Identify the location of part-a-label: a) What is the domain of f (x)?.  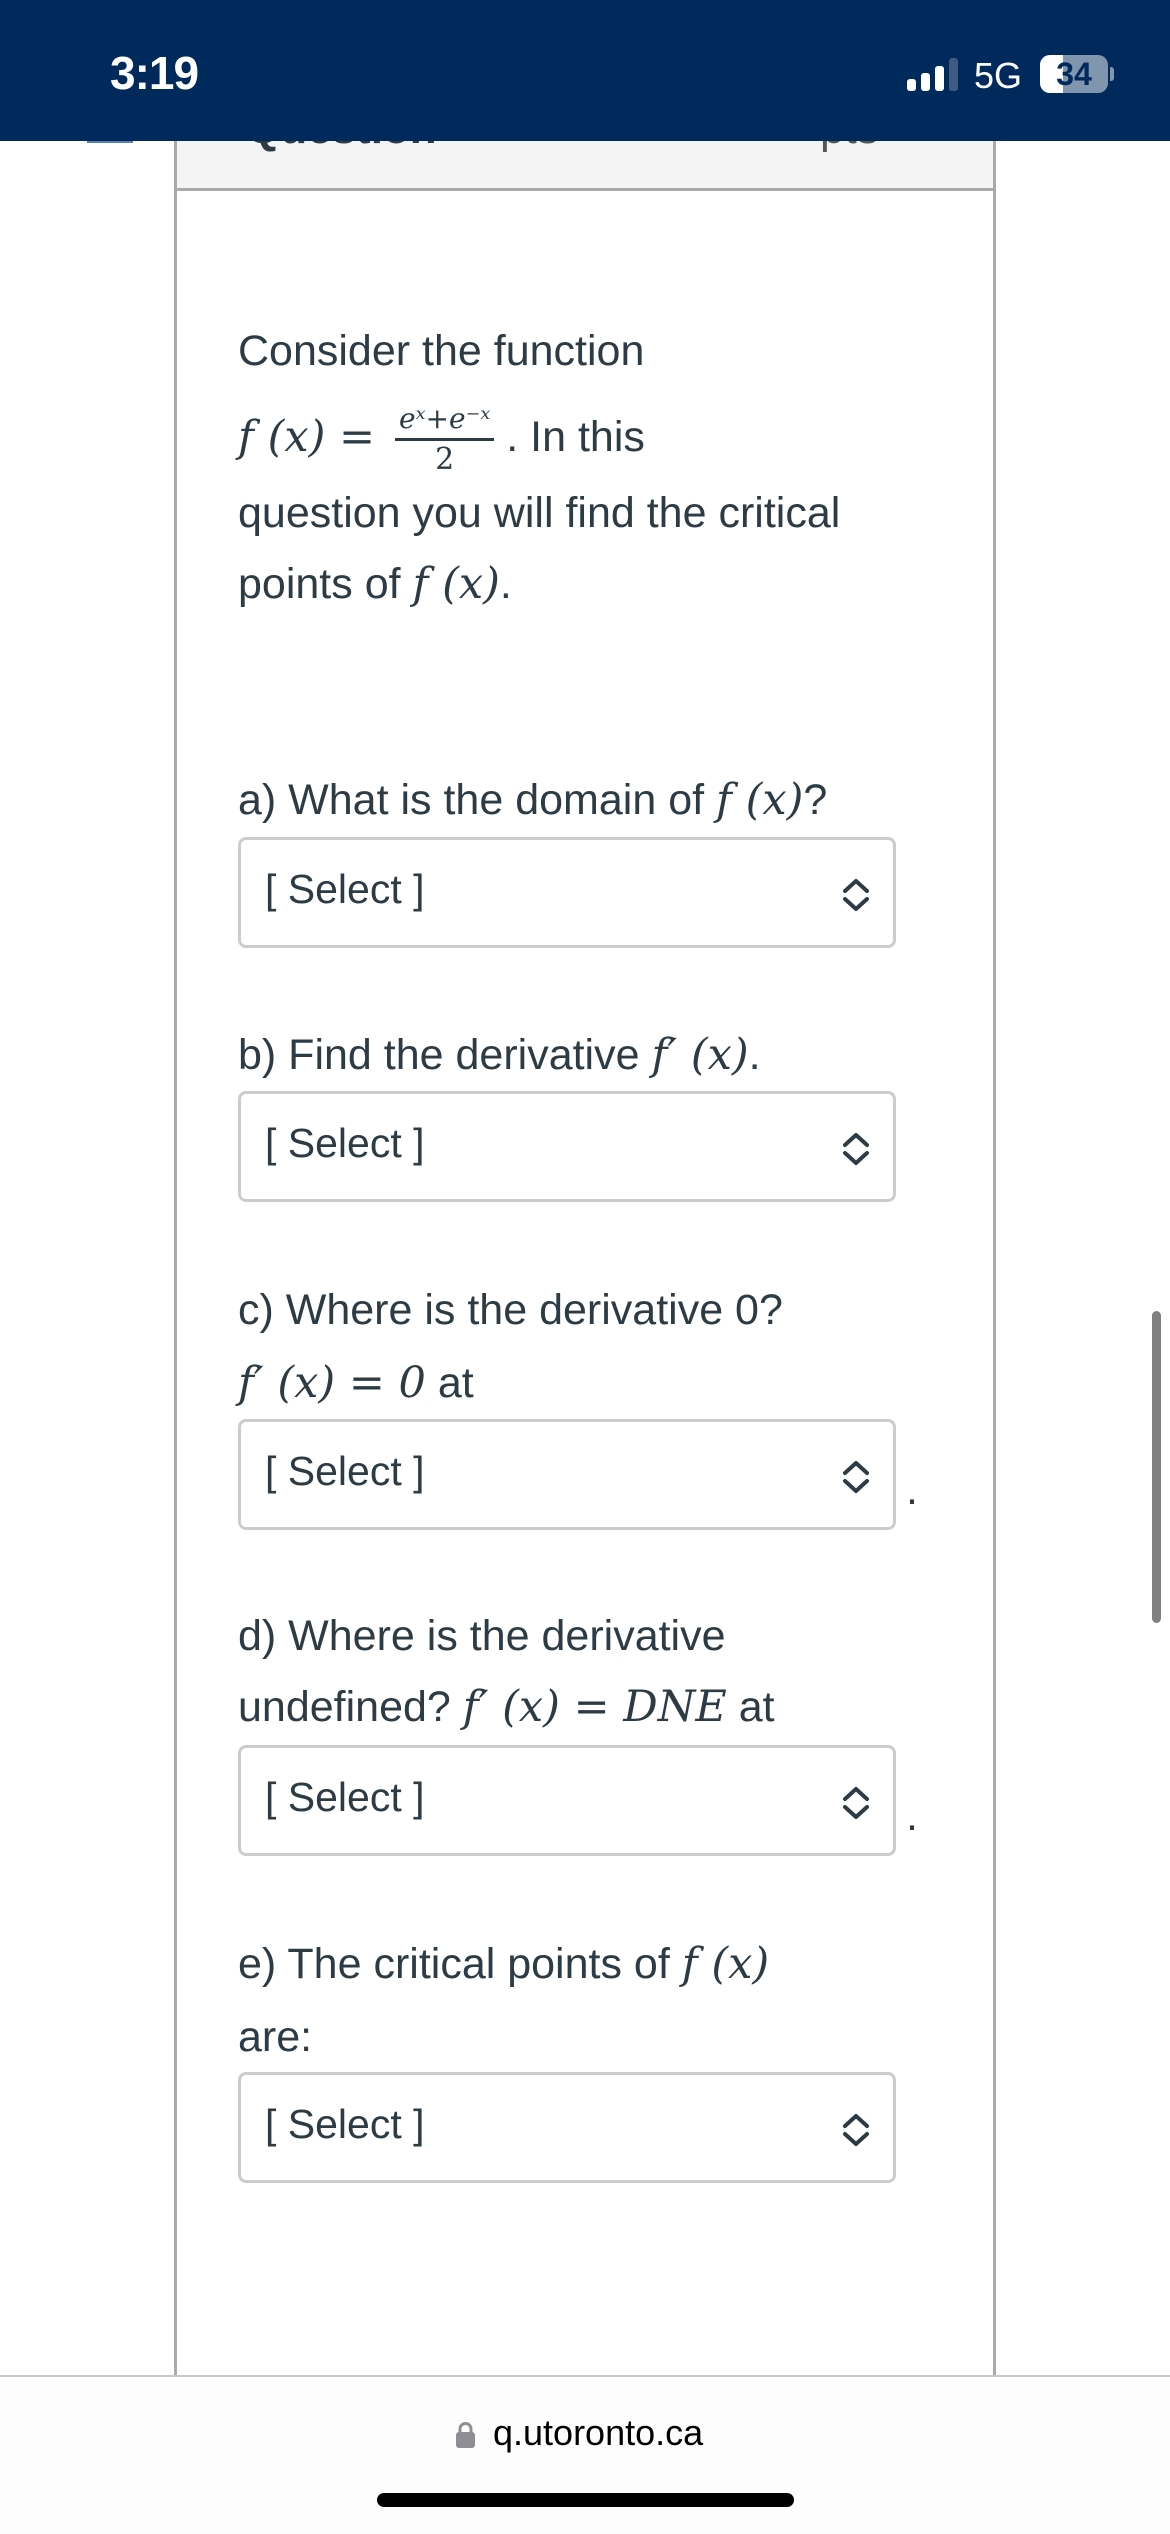
(532, 800).